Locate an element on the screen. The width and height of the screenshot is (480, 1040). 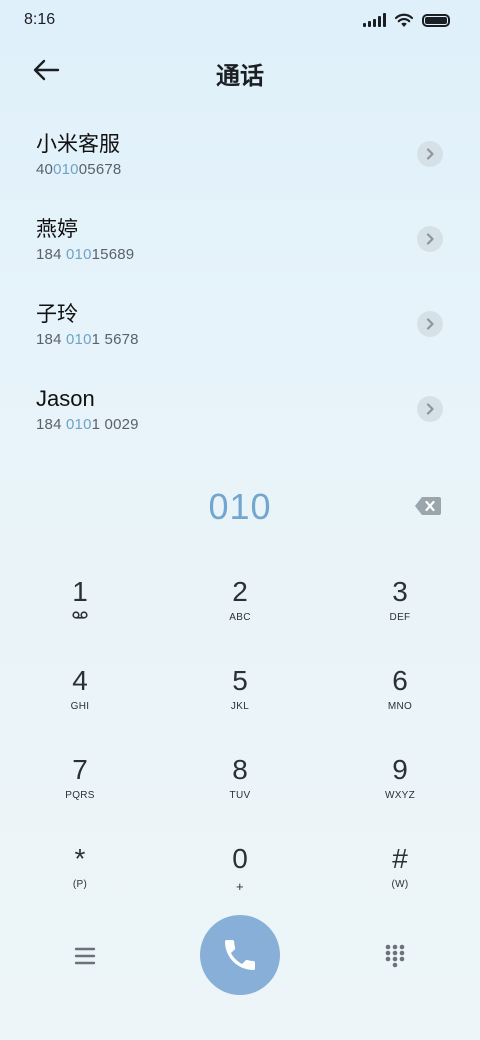
dialed-number: 010 is located at coordinates (240, 507).